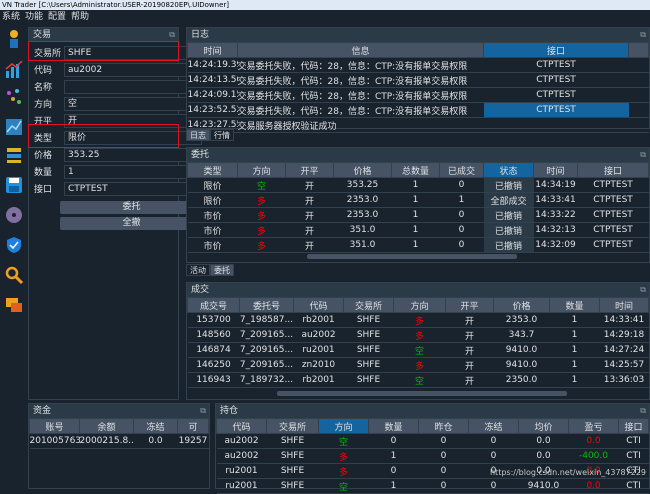  What do you see at coordinates (57, 17) in the screenshot?
I see `menu-config: 配置` at bounding box center [57, 17].